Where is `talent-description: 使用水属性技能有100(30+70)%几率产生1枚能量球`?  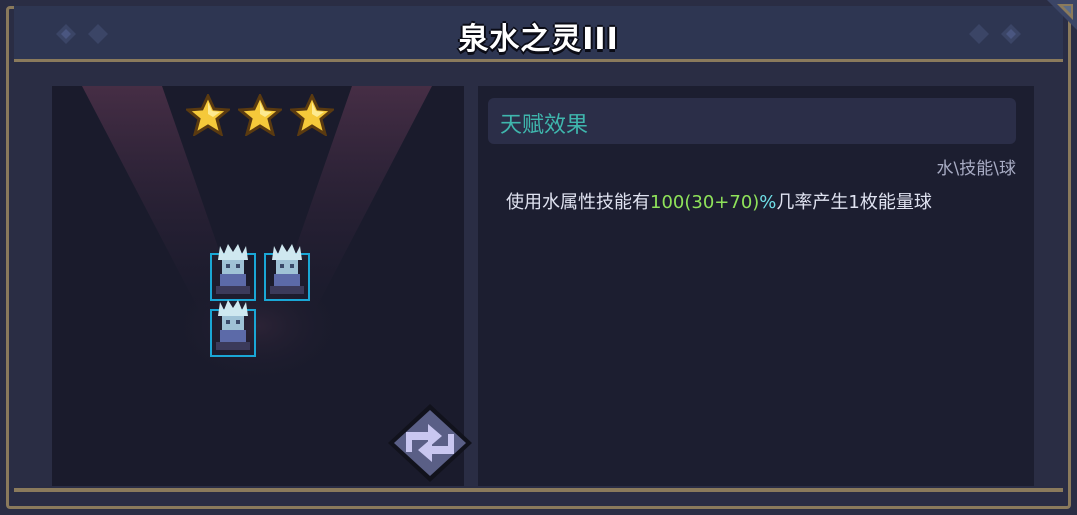 talent-description: 使用水属性技能有100(30+70)%几率产生1枚能量球 is located at coordinates (719, 201).